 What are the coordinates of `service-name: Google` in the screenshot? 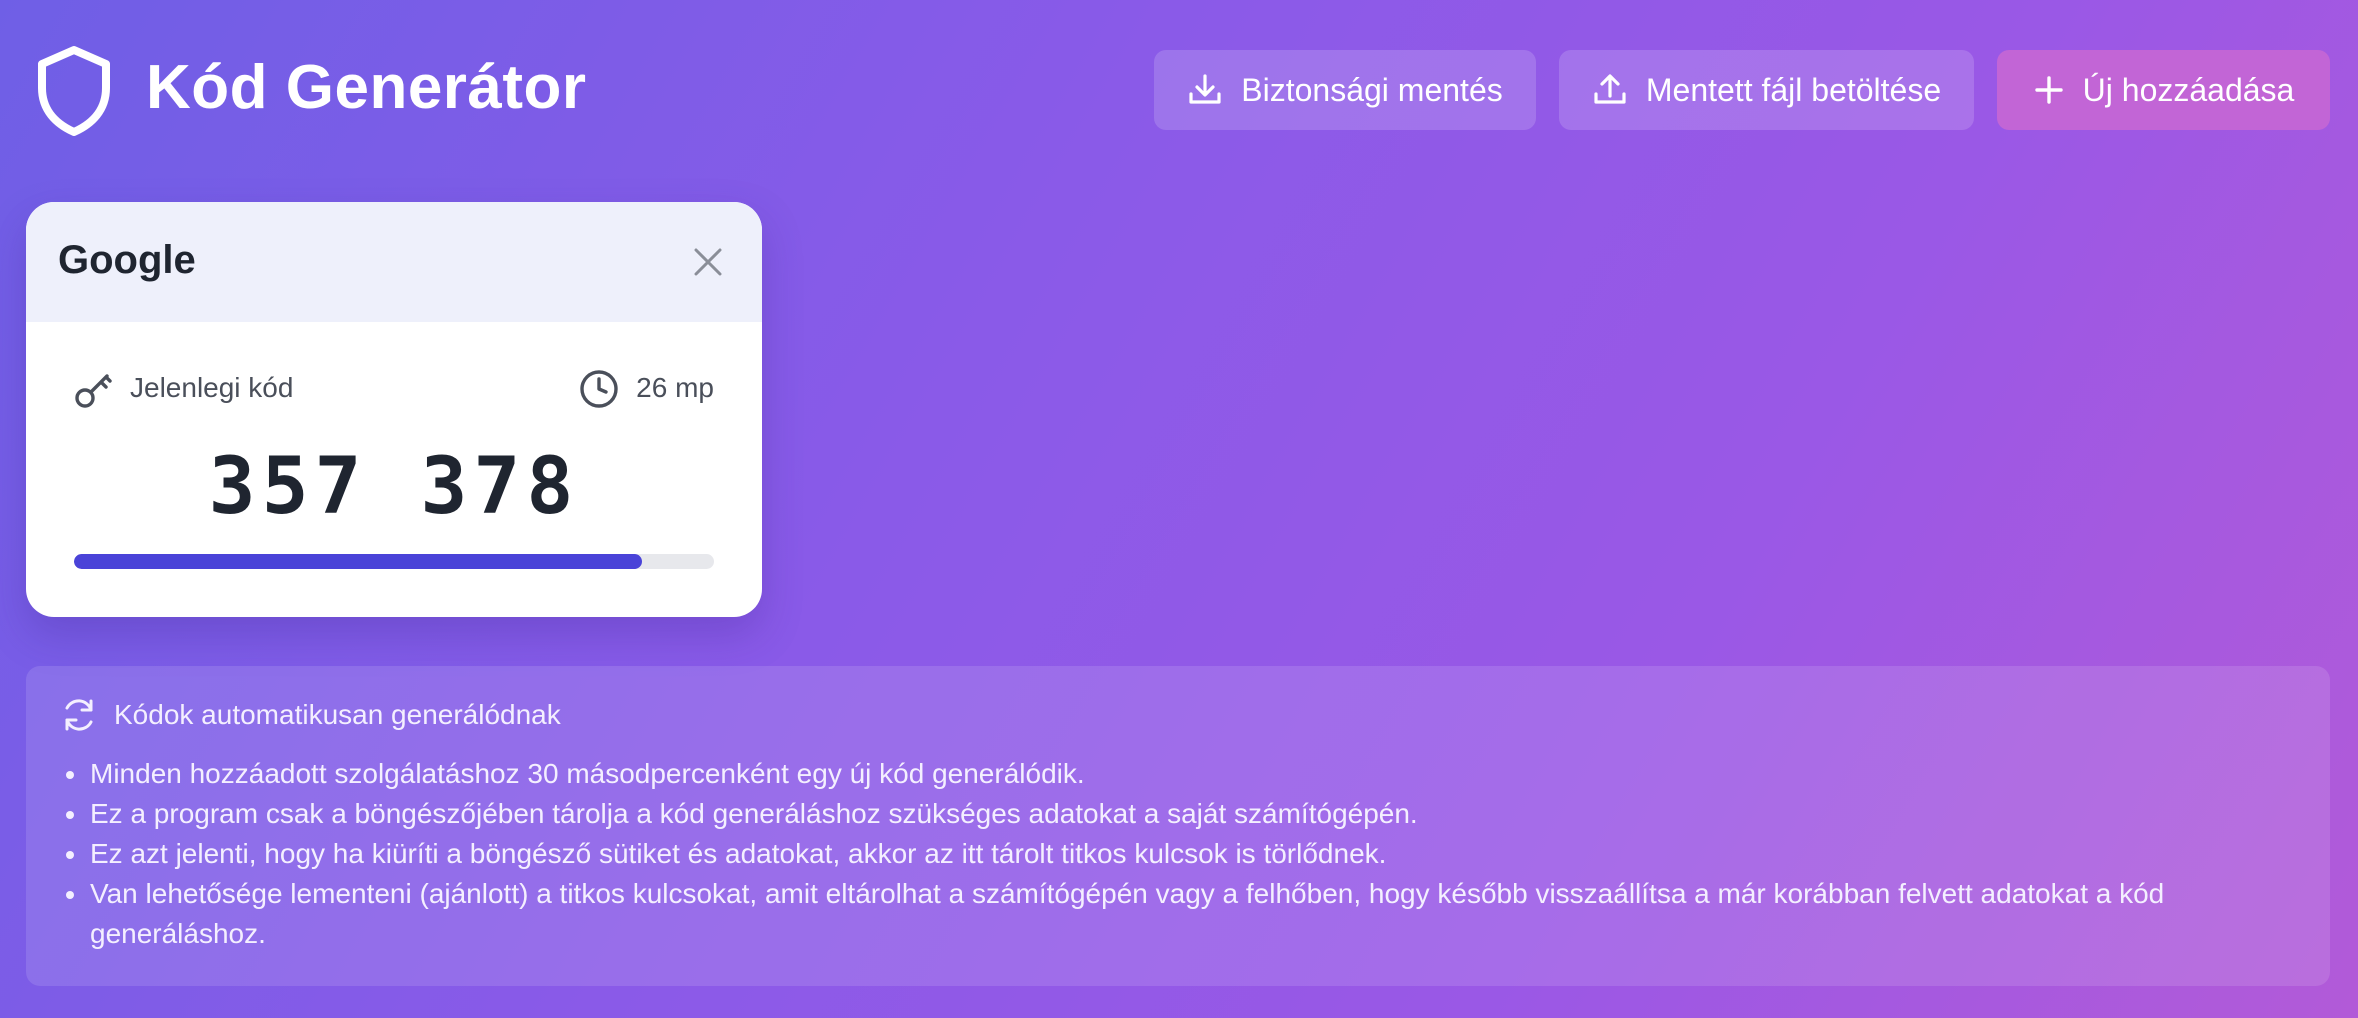 It's located at (127, 260).